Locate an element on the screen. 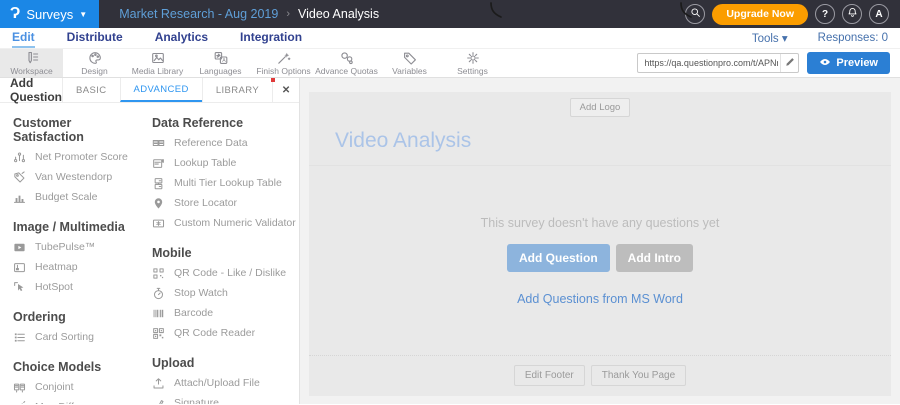 Image resolution: width=900 pixels, height=405 pixels. question-type-qr-code-like-dislike: QR Code - Like / Dislike is located at coordinates (225, 273).